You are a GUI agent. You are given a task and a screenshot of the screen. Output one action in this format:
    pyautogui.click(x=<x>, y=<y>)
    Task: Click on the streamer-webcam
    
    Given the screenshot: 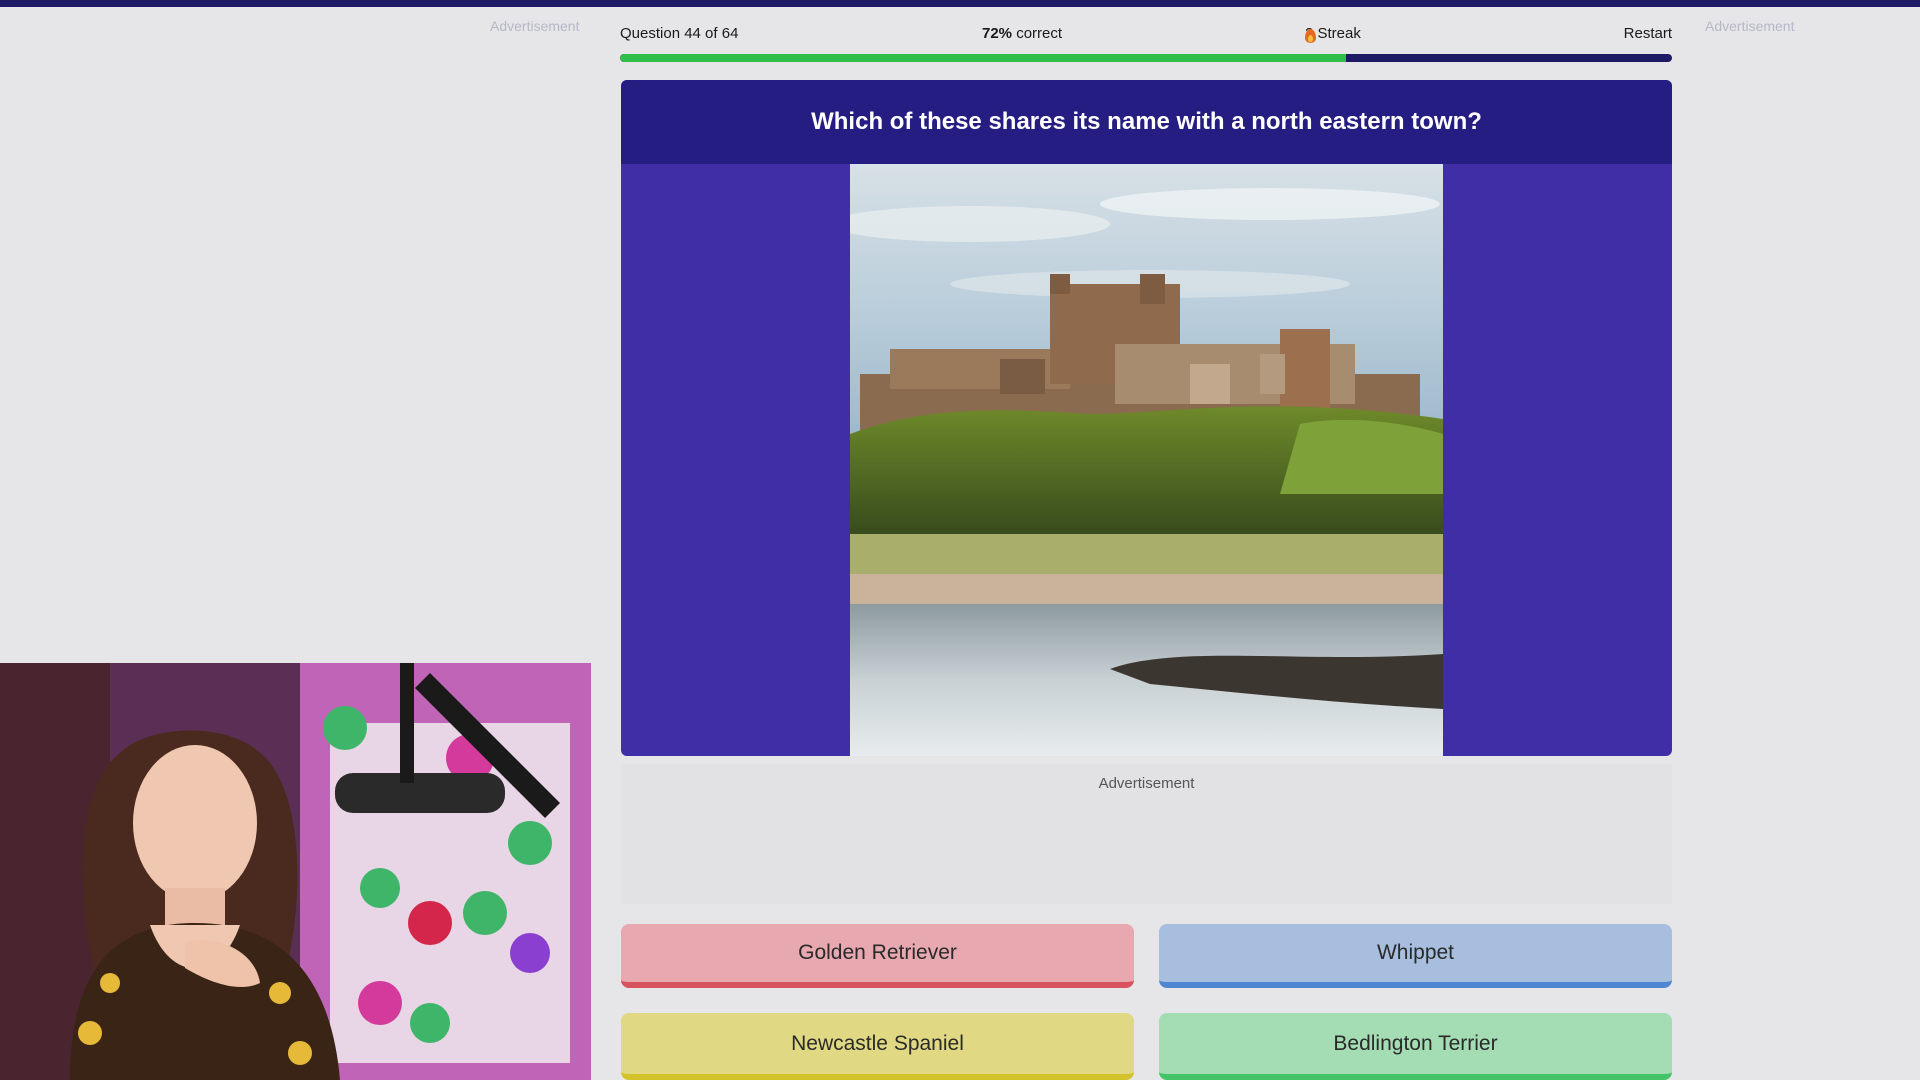 What is the action you would take?
    pyautogui.click(x=295, y=871)
    